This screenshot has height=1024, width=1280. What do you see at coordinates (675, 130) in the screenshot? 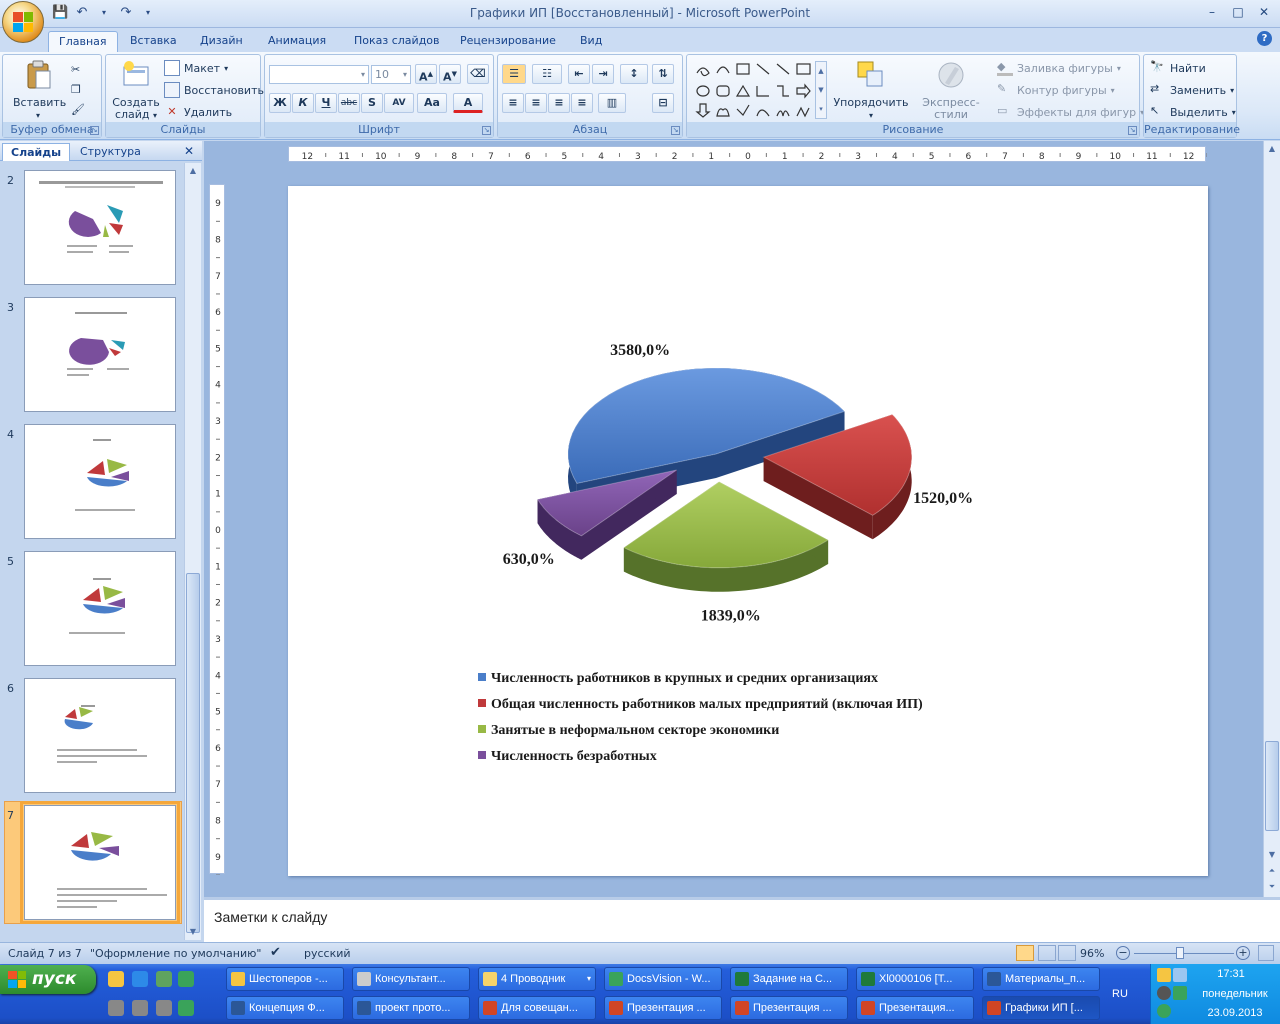
I see `paragraph-launcher-icon: ↘` at bounding box center [675, 130].